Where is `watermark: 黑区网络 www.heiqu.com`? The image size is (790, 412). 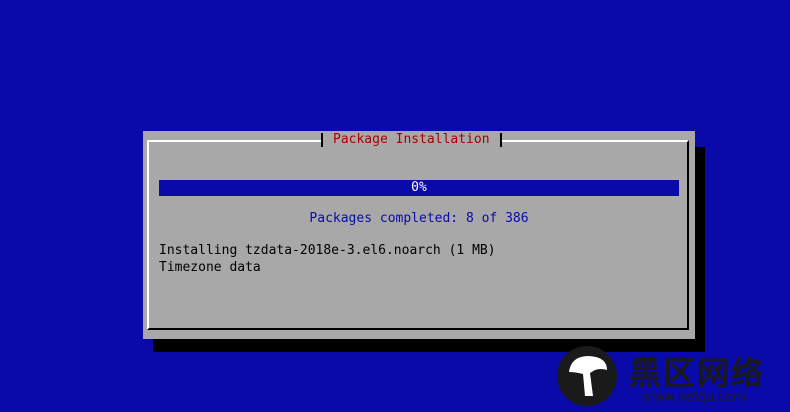
watermark: 黑区网络 www.heiqu.com is located at coordinates (673, 379).